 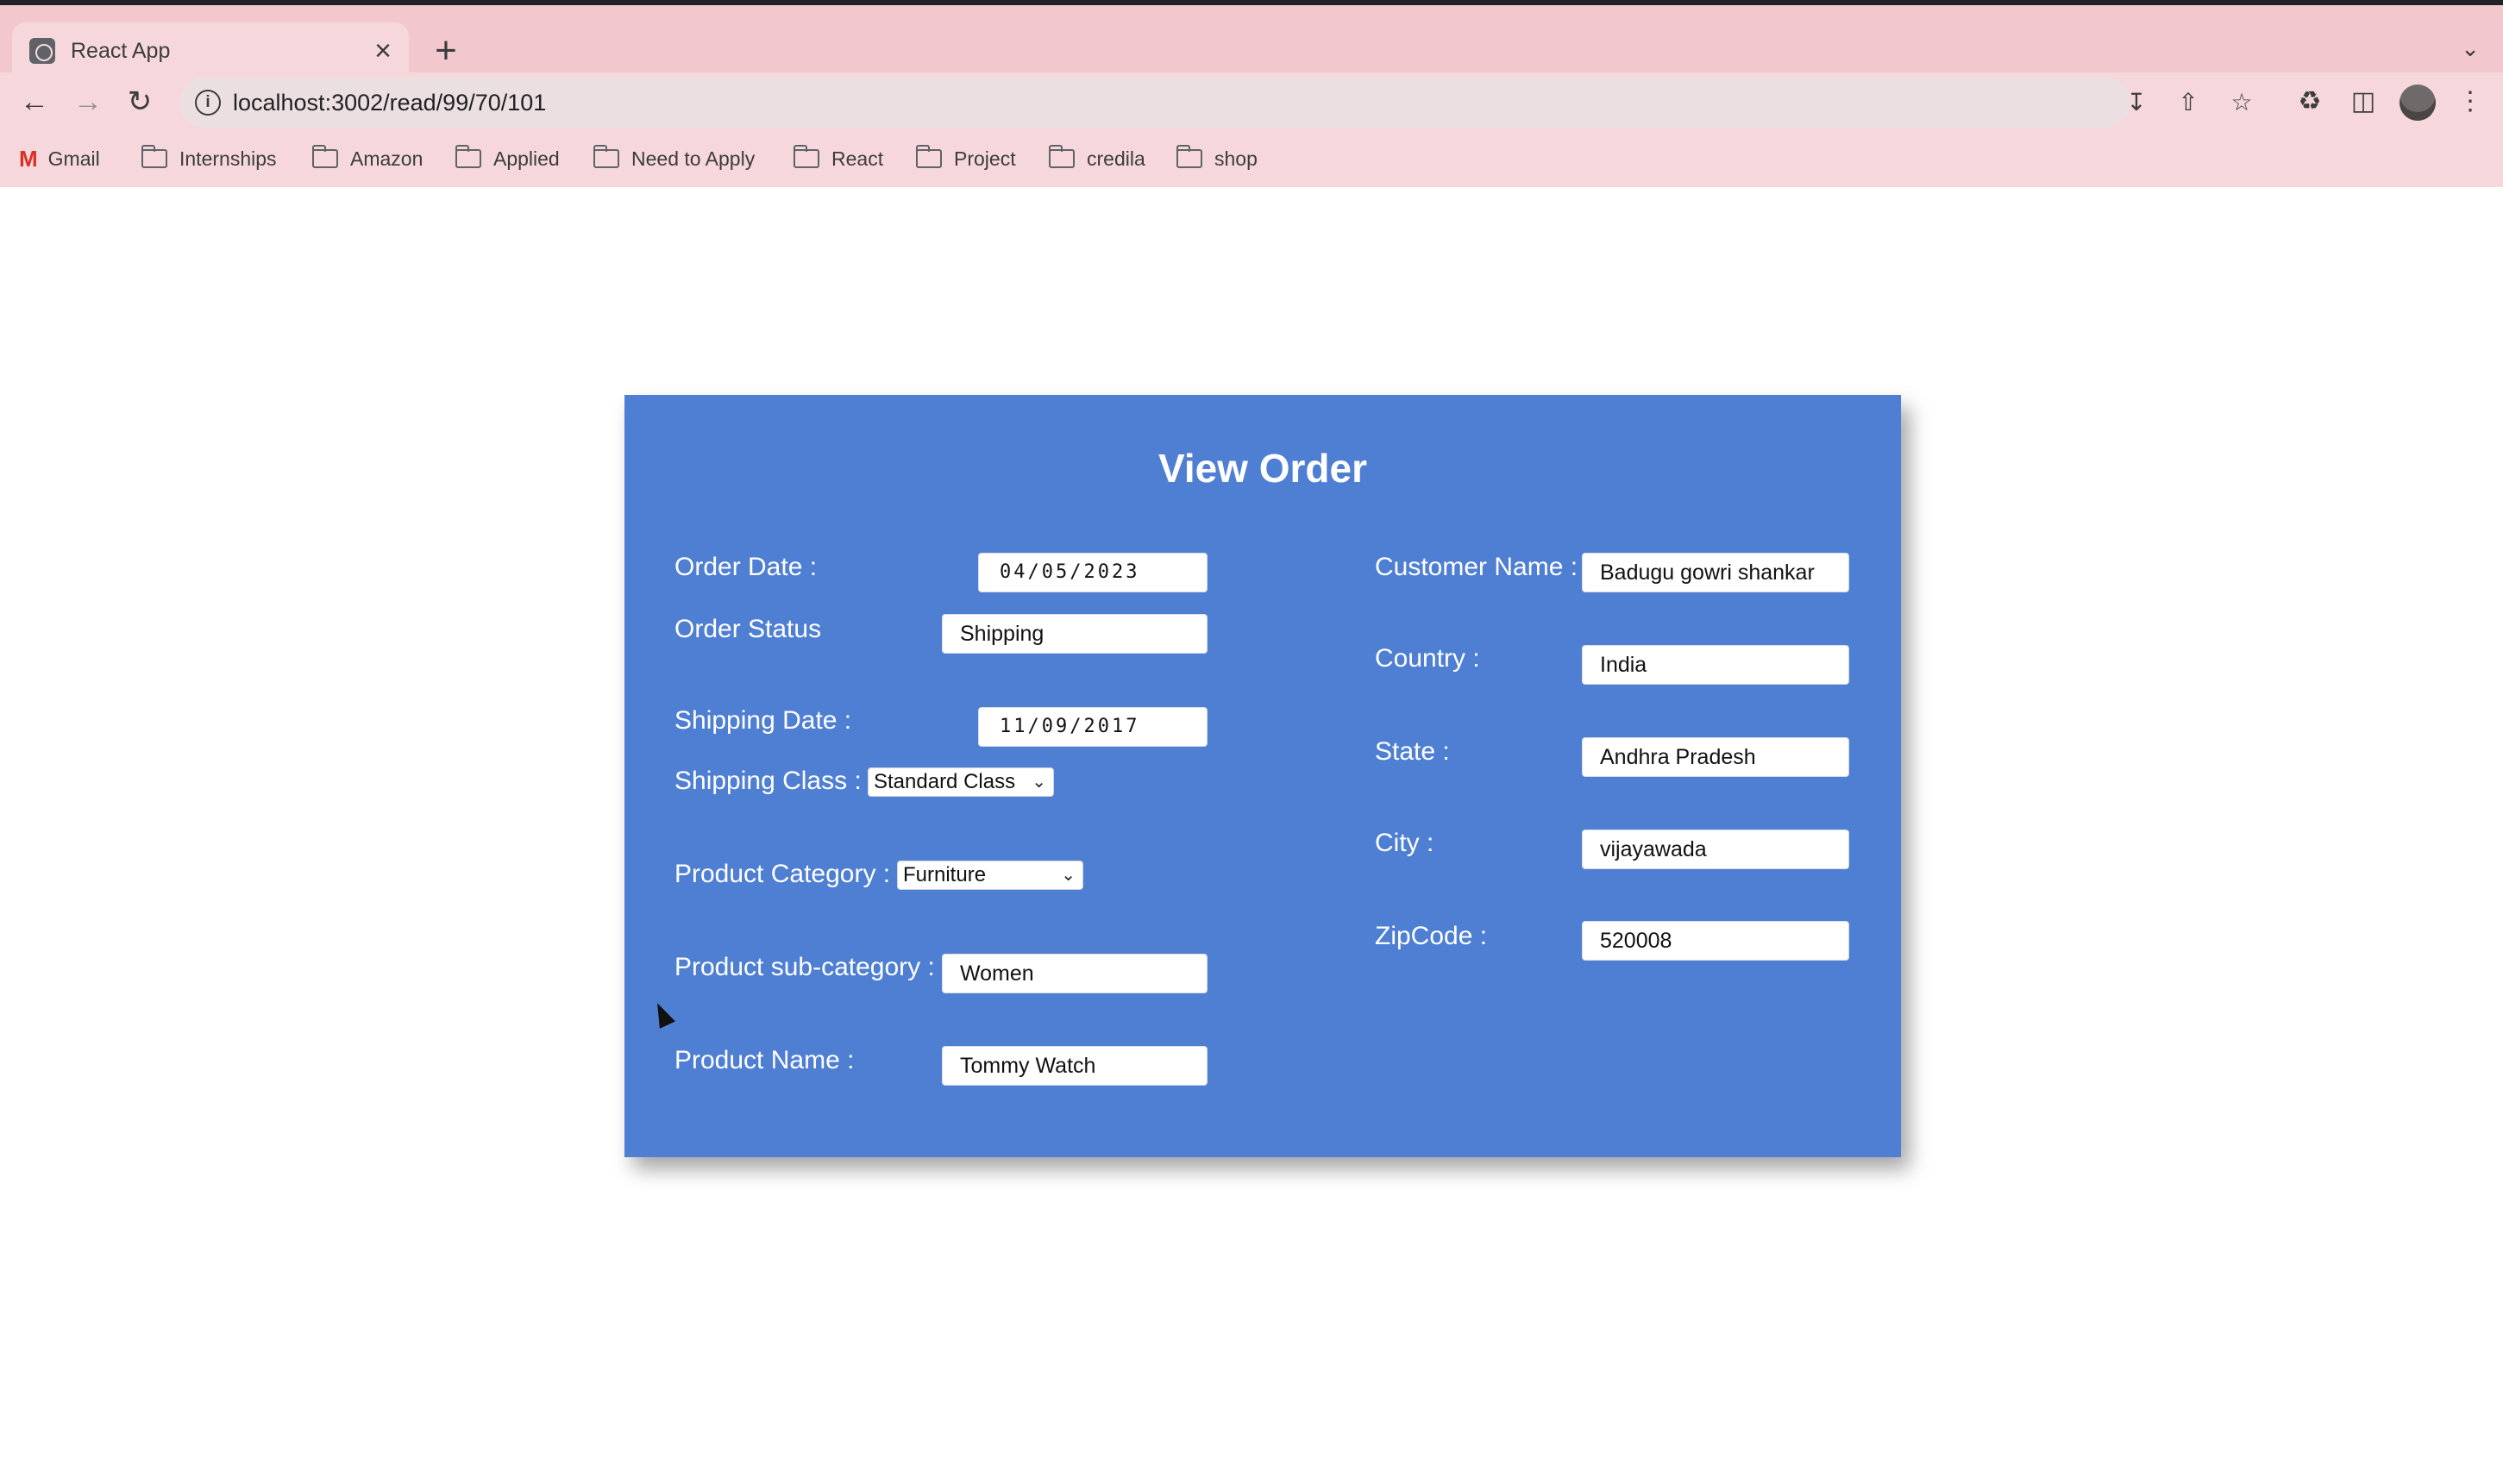 I want to click on tab-react-app: React App ×, so click(x=210, y=50).